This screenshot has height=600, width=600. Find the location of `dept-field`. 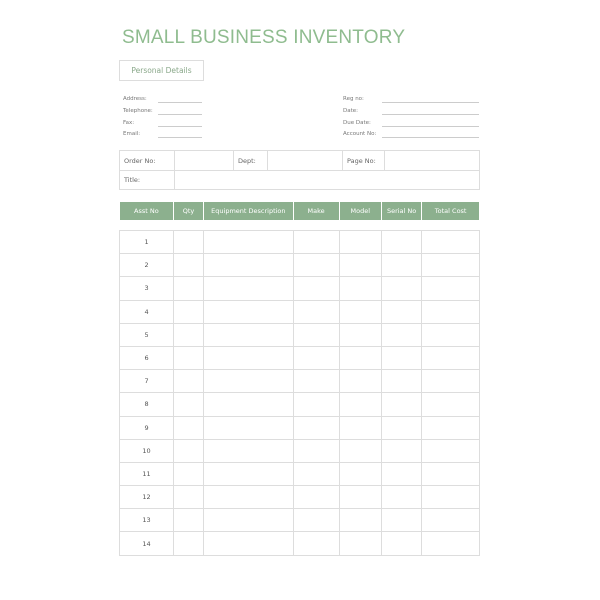

dept-field is located at coordinates (305, 160).